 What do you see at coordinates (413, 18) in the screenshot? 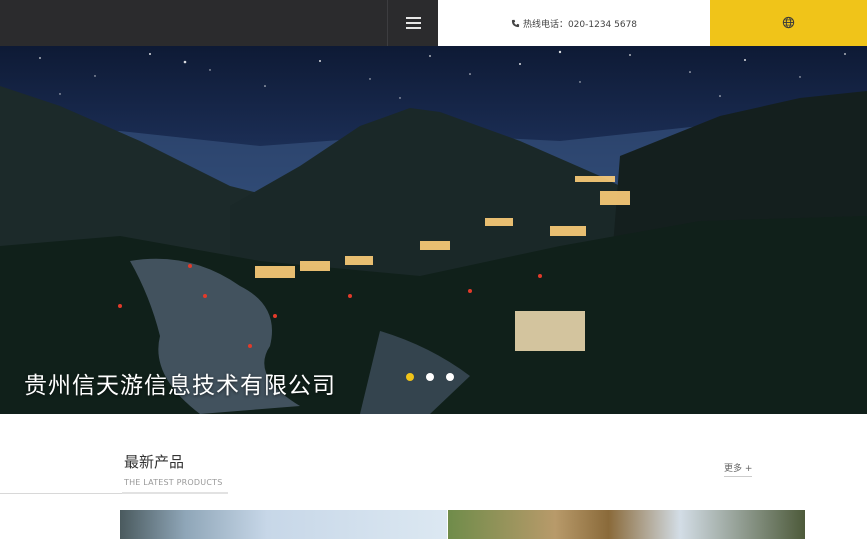
I see `hamburger-menu-icon` at bounding box center [413, 18].